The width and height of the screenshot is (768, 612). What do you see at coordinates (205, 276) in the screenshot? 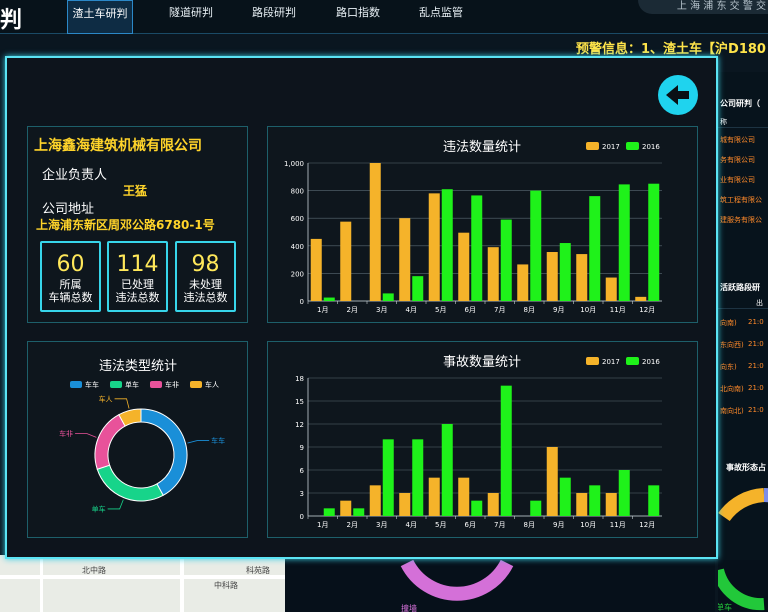
I see `stat-unprocessed-violations: 98 未处理 违法总数` at bounding box center [205, 276].